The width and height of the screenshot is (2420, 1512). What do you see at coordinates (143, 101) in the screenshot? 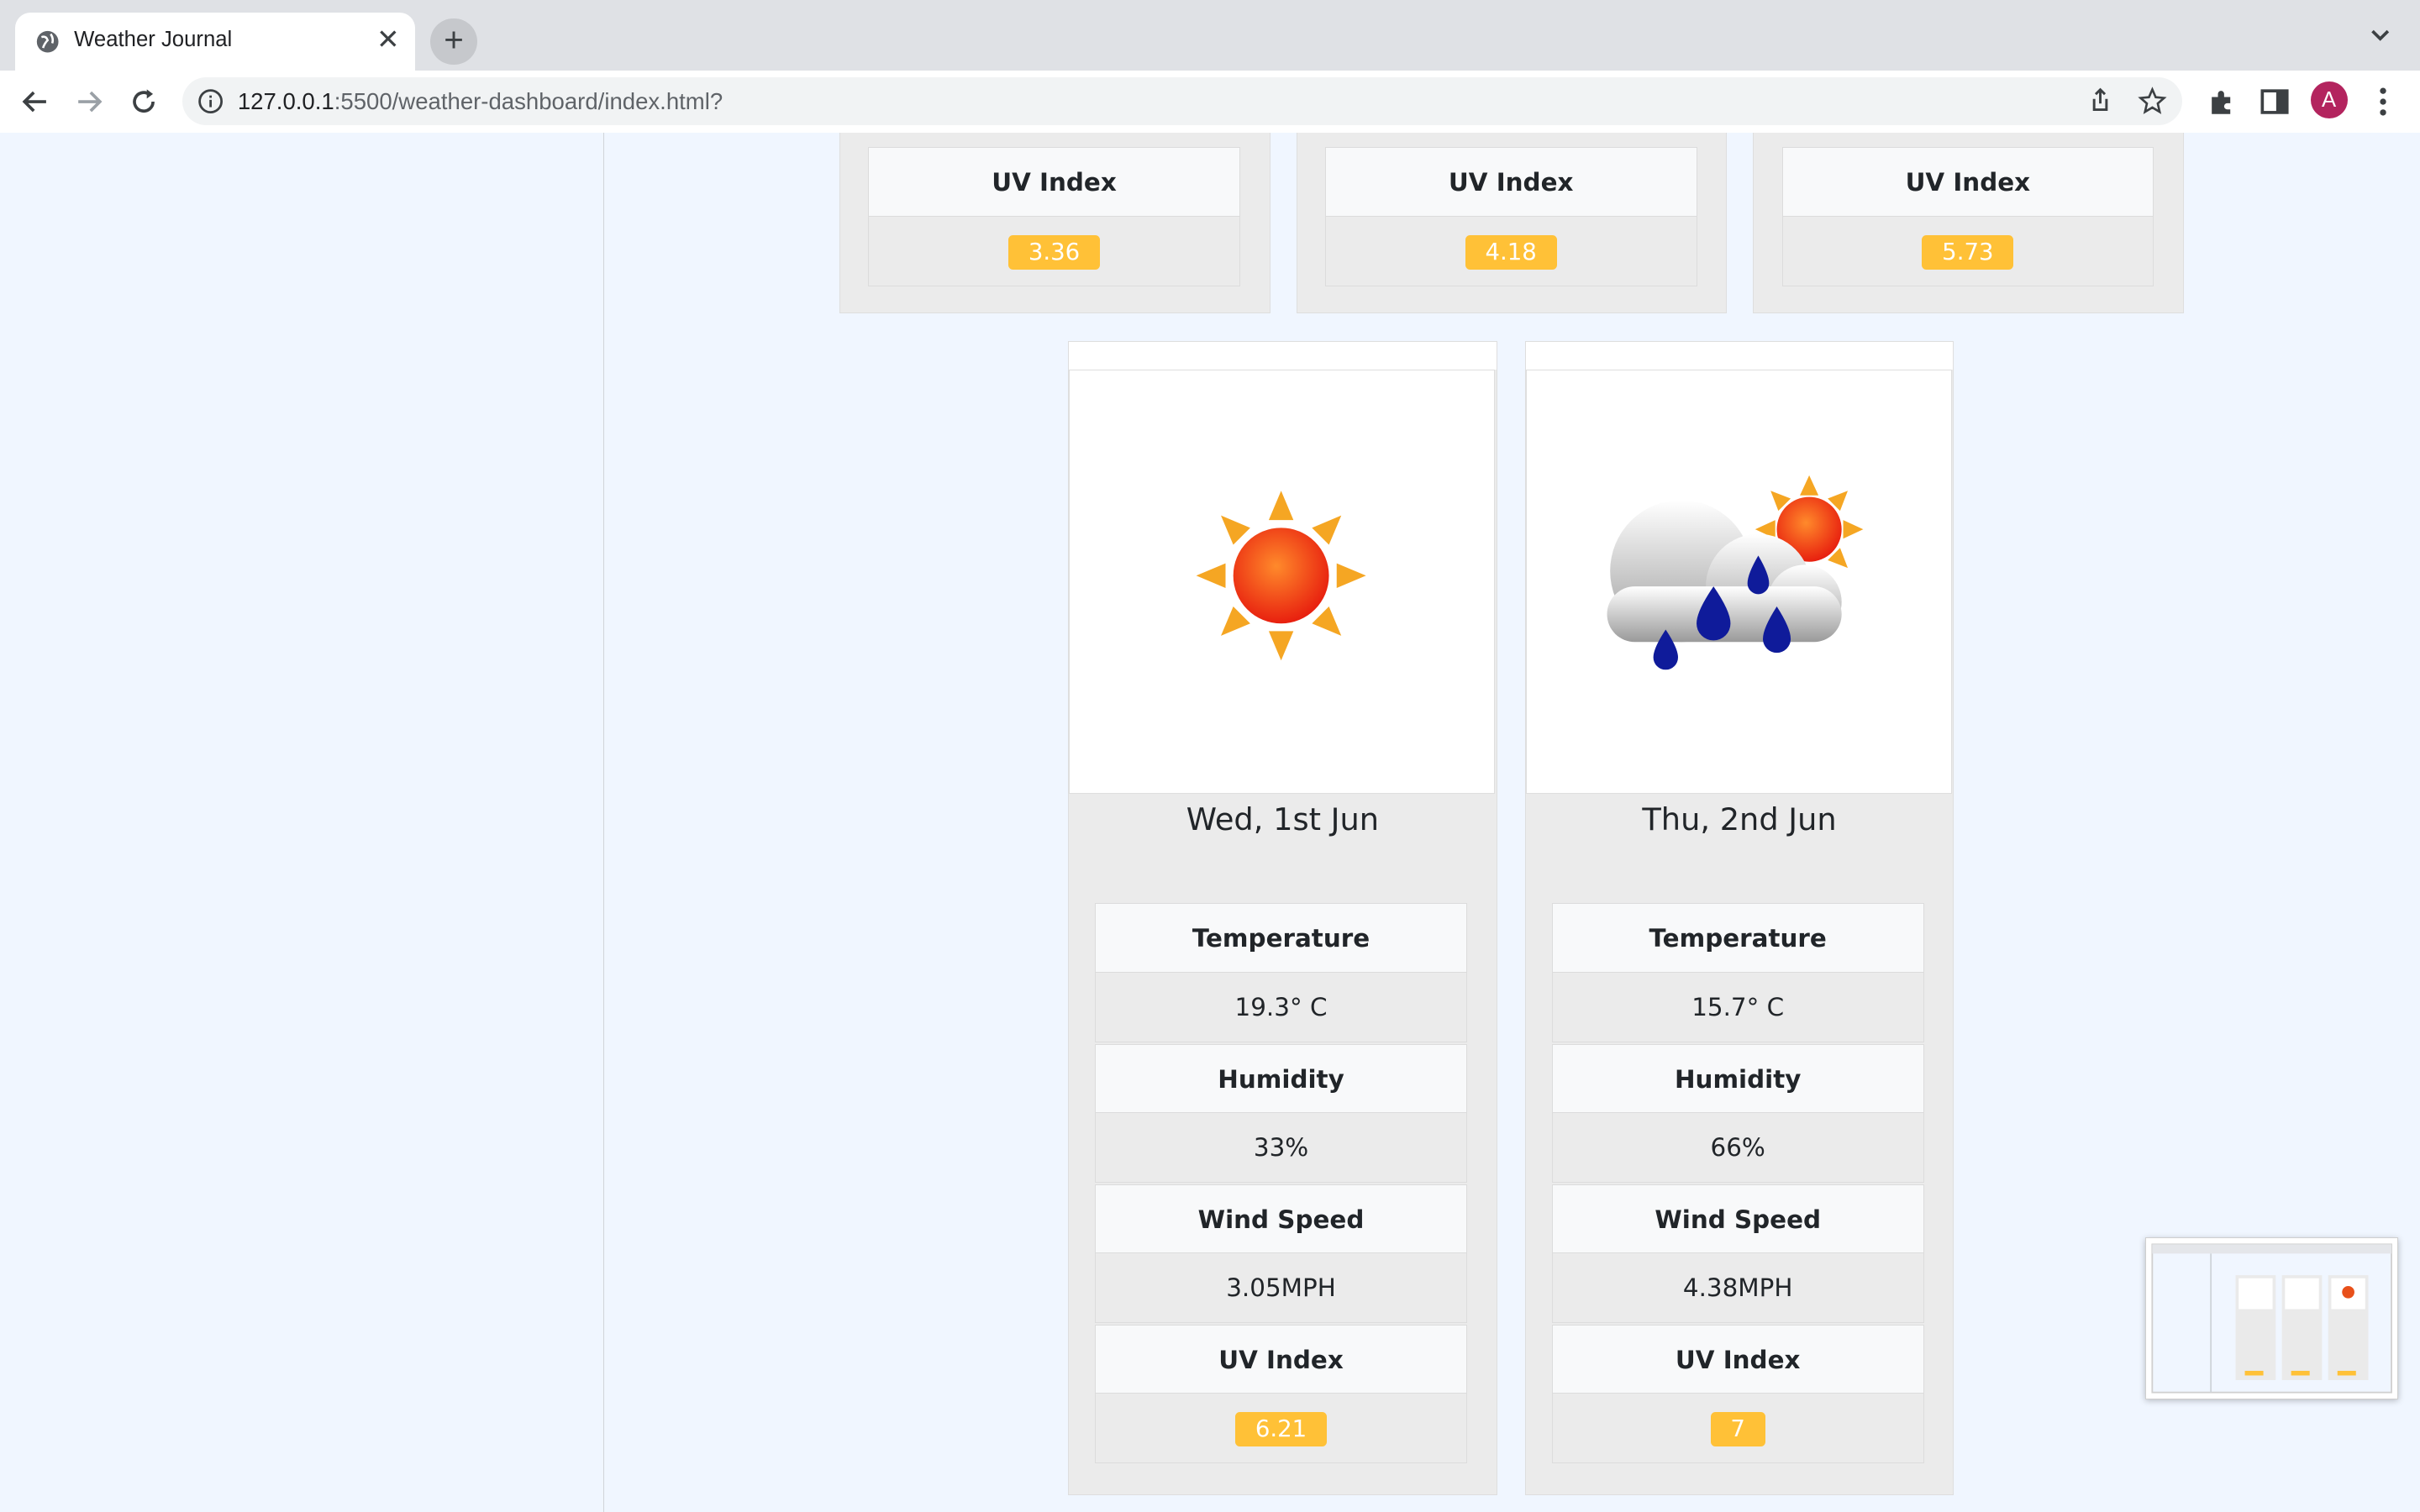
I see `reload-icon` at bounding box center [143, 101].